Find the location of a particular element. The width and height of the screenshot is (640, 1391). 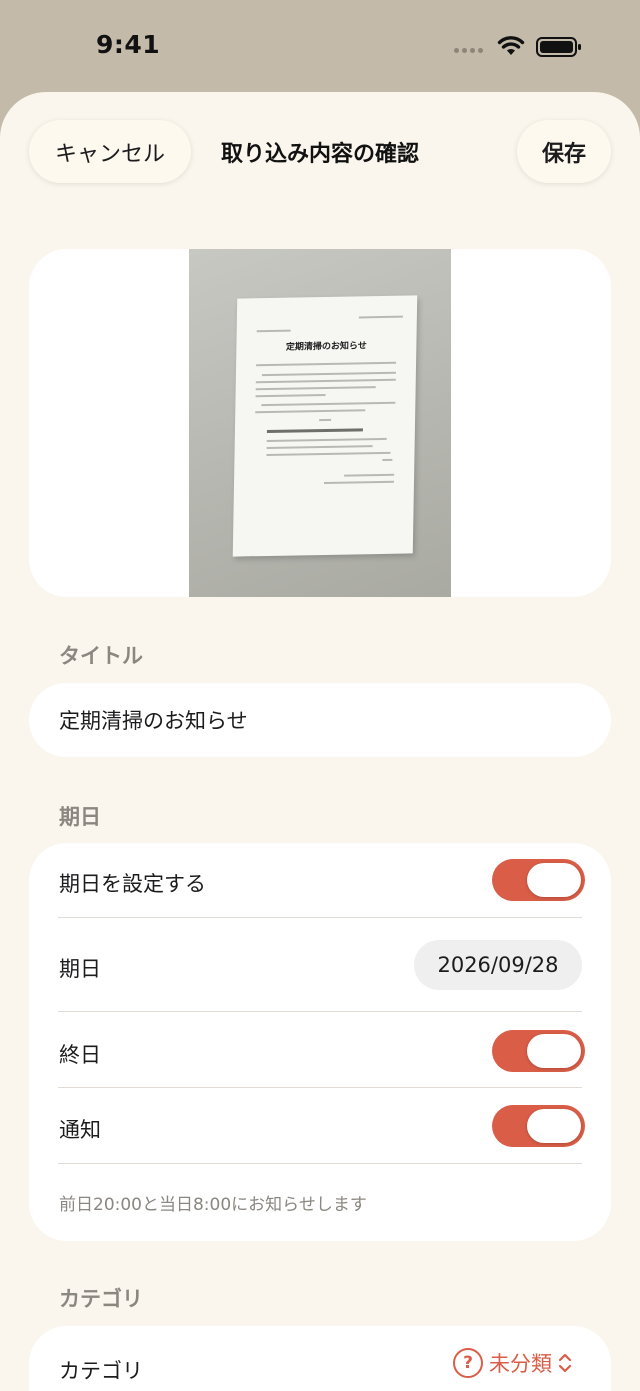

question-circle-icon: ? is located at coordinates (468, 1363).